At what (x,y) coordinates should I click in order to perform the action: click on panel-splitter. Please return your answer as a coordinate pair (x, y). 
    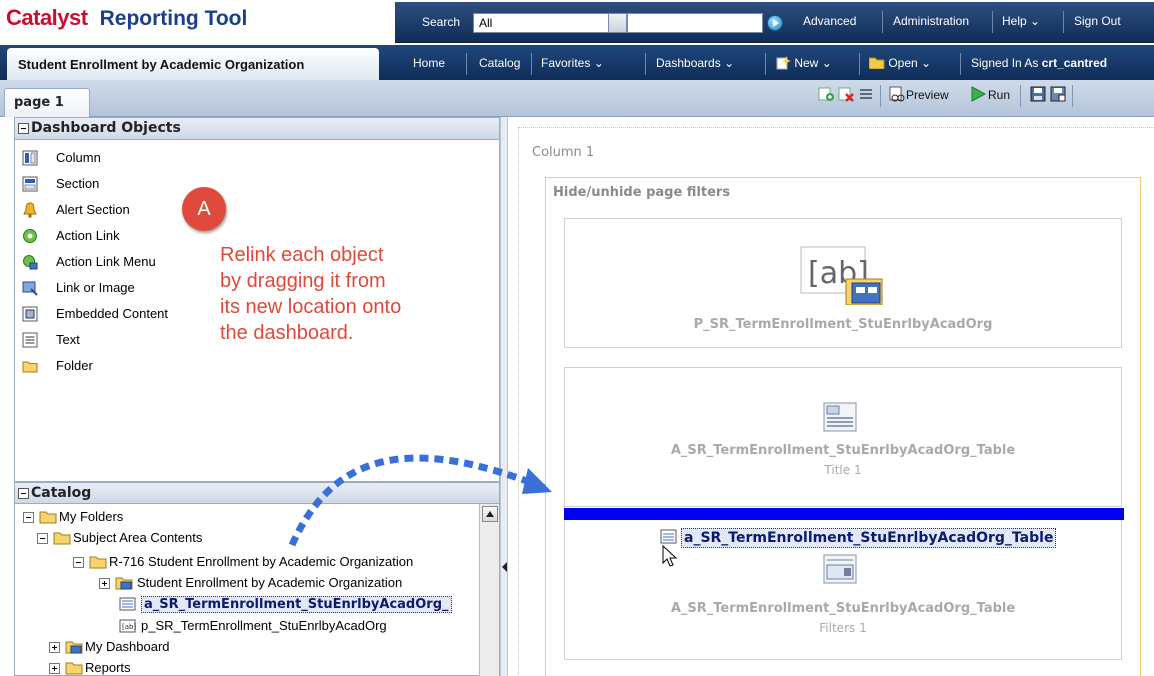
    Looking at the image, I should click on (504, 396).